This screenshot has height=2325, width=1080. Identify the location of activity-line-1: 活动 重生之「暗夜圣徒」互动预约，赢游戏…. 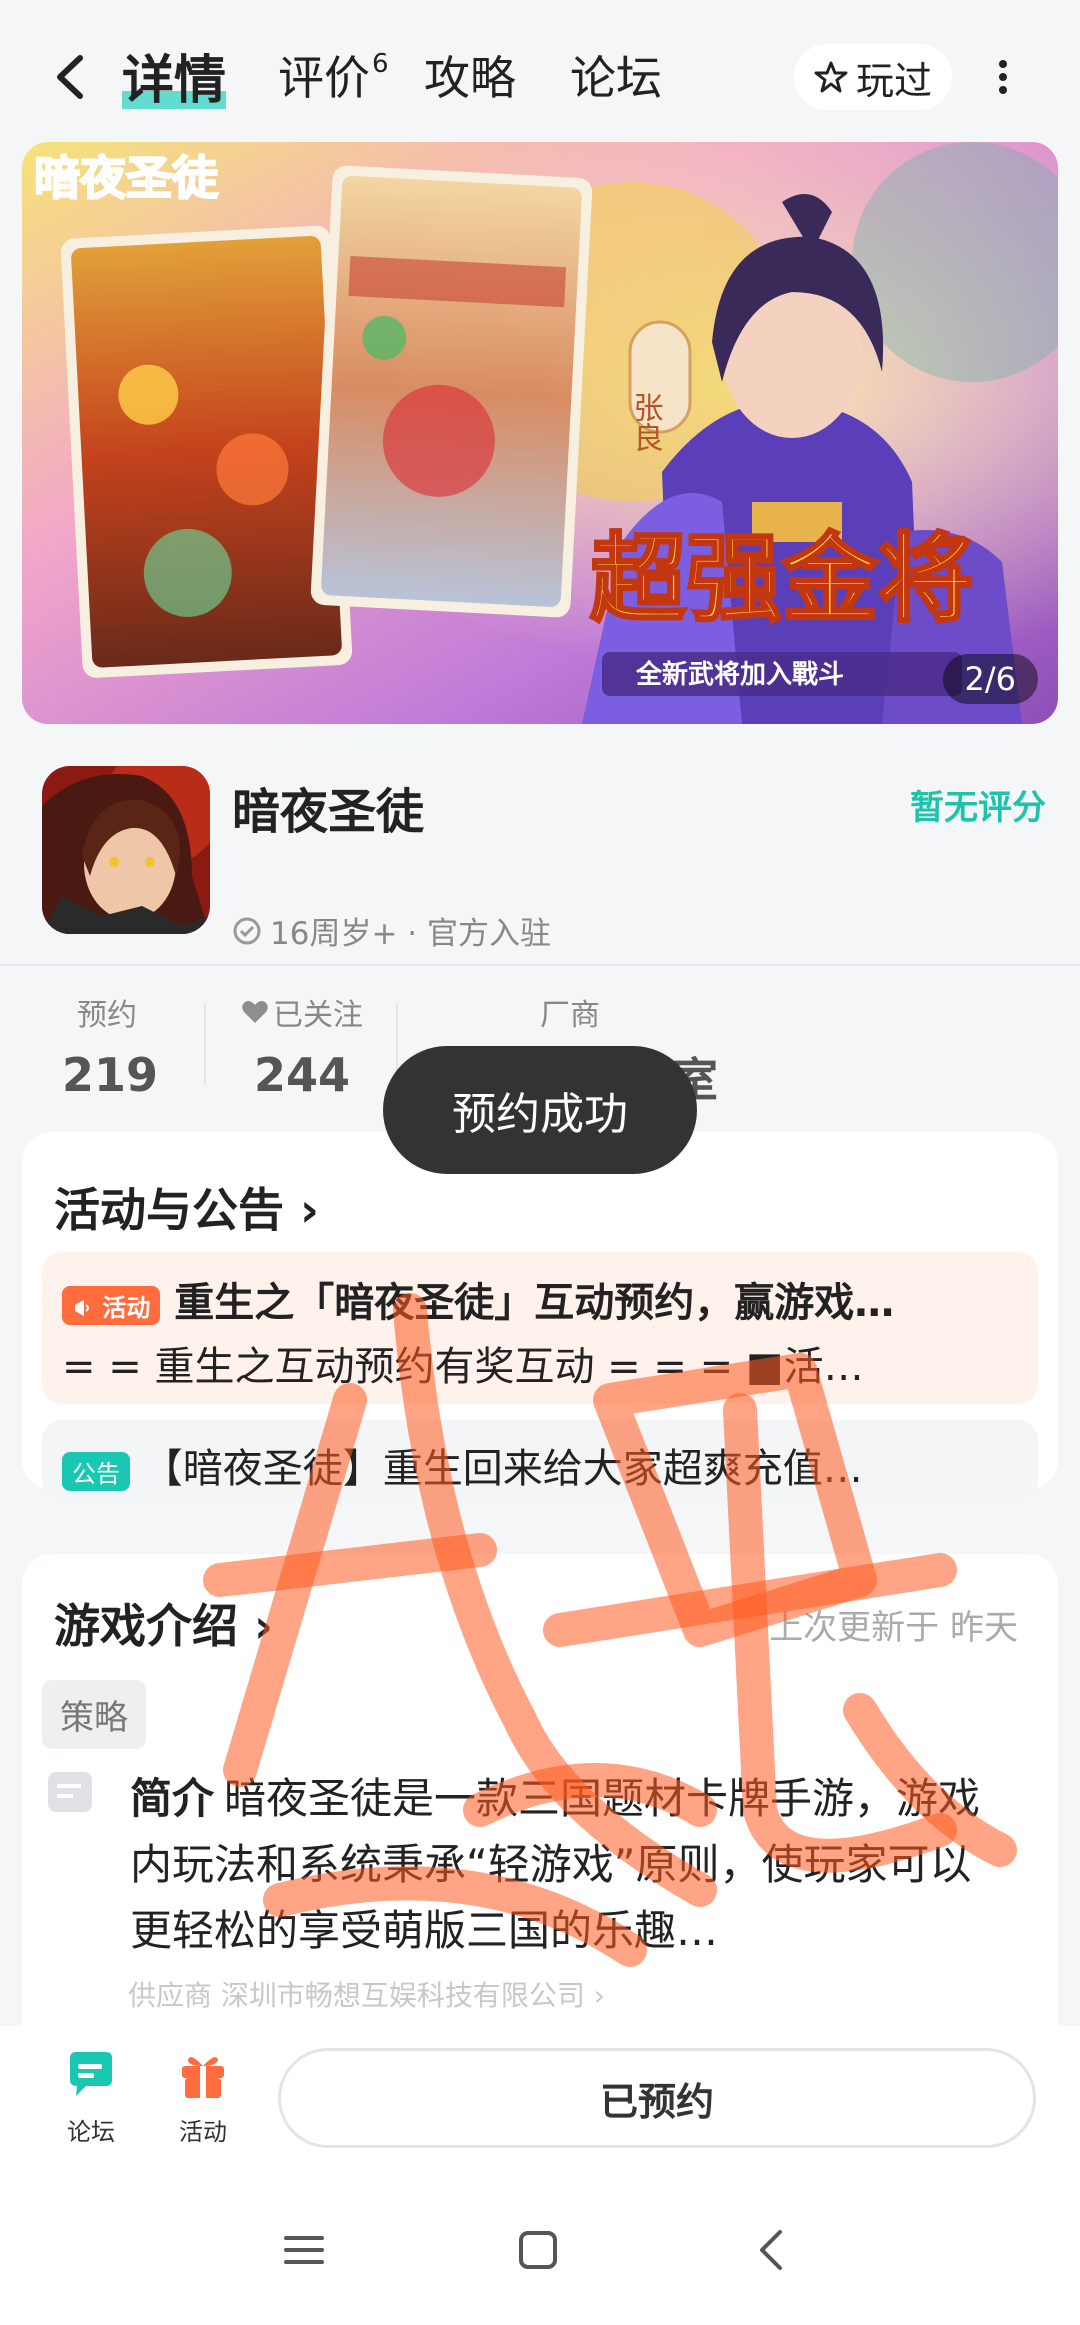
(542, 1299).